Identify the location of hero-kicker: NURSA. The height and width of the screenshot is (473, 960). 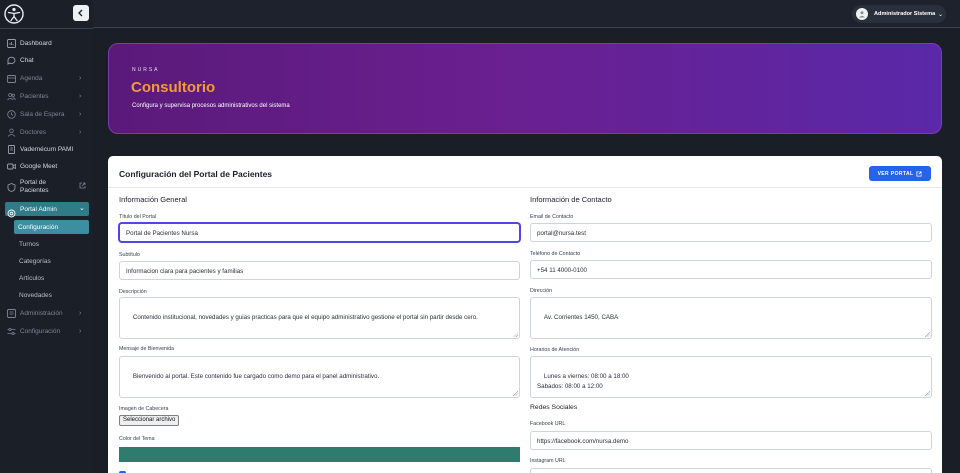
(146, 70).